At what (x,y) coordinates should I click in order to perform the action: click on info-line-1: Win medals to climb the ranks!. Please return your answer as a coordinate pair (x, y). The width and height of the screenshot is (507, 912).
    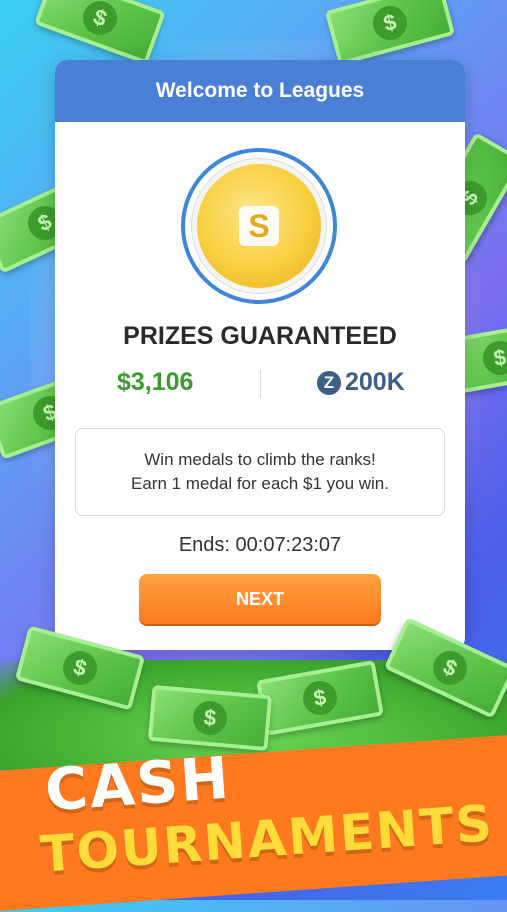
    Looking at the image, I should click on (260, 459).